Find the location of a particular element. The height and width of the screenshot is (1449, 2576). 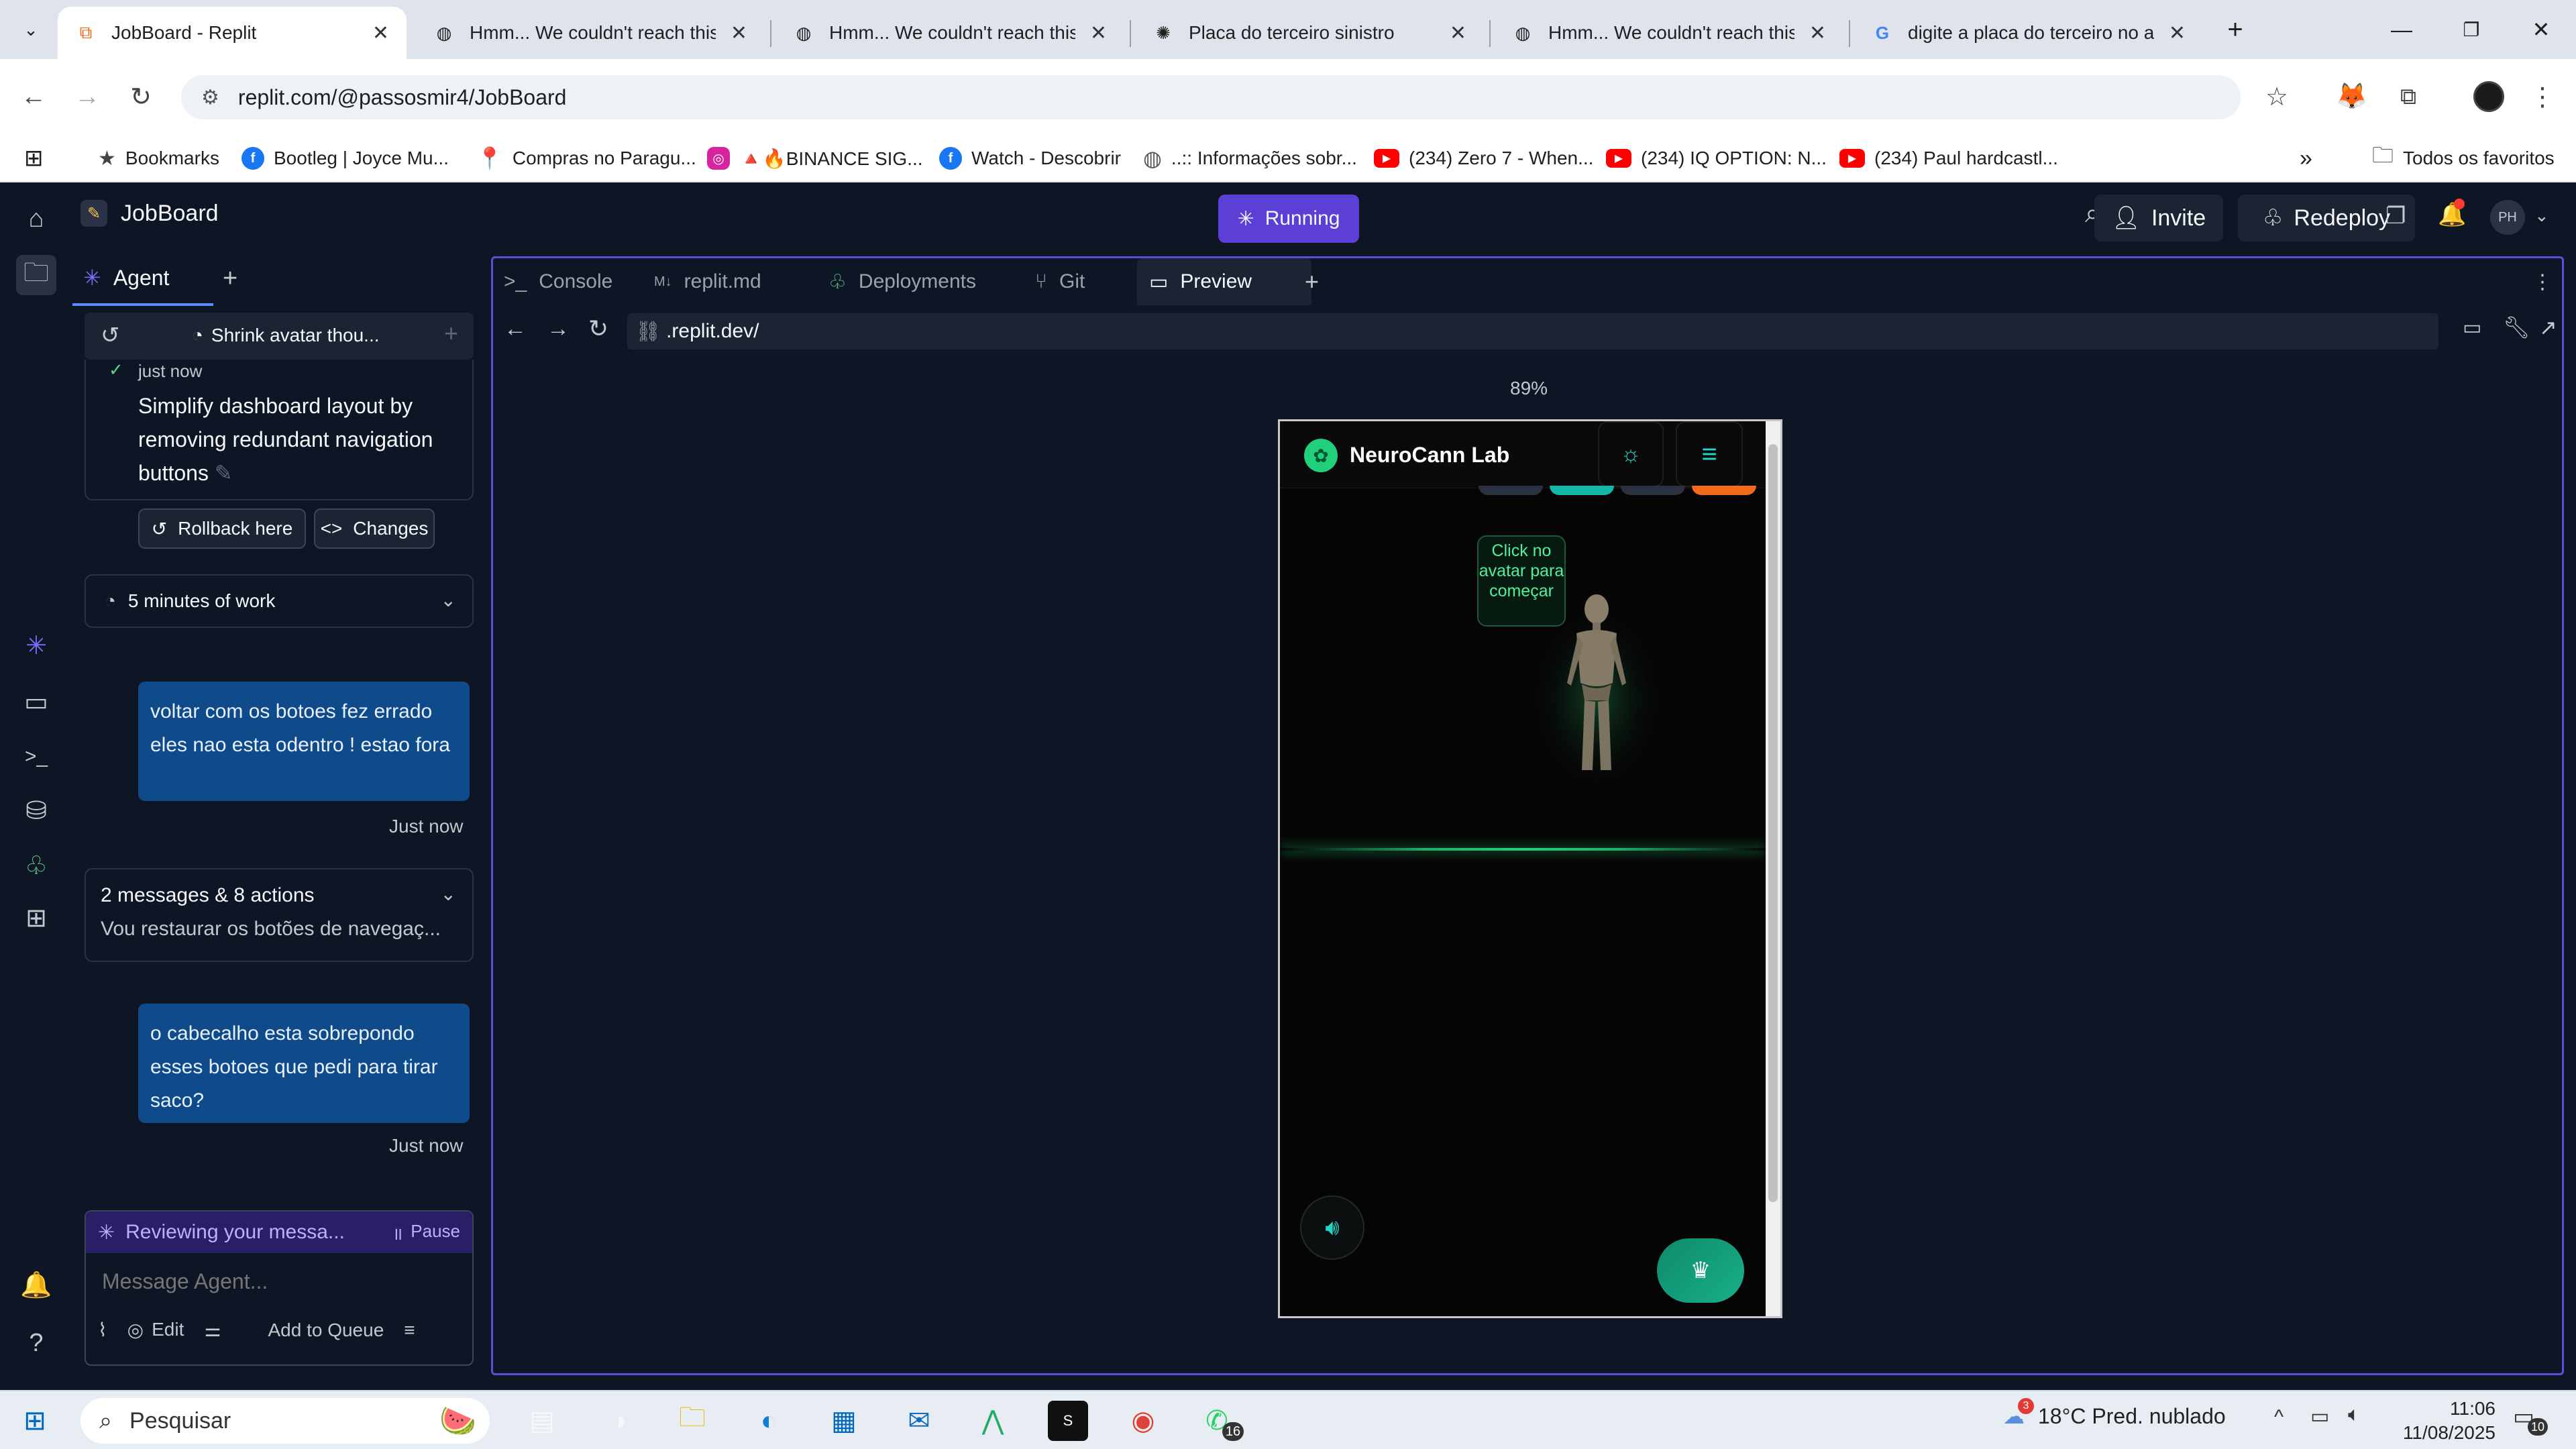

ms-store-icon: ▦ is located at coordinates (844, 1421).